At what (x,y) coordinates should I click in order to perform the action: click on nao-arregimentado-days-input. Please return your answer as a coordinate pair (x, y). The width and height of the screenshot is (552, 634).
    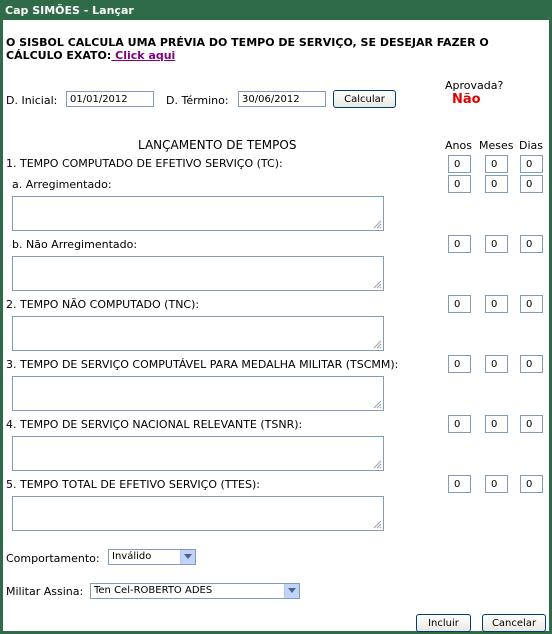
    Looking at the image, I should click on (531, 244).